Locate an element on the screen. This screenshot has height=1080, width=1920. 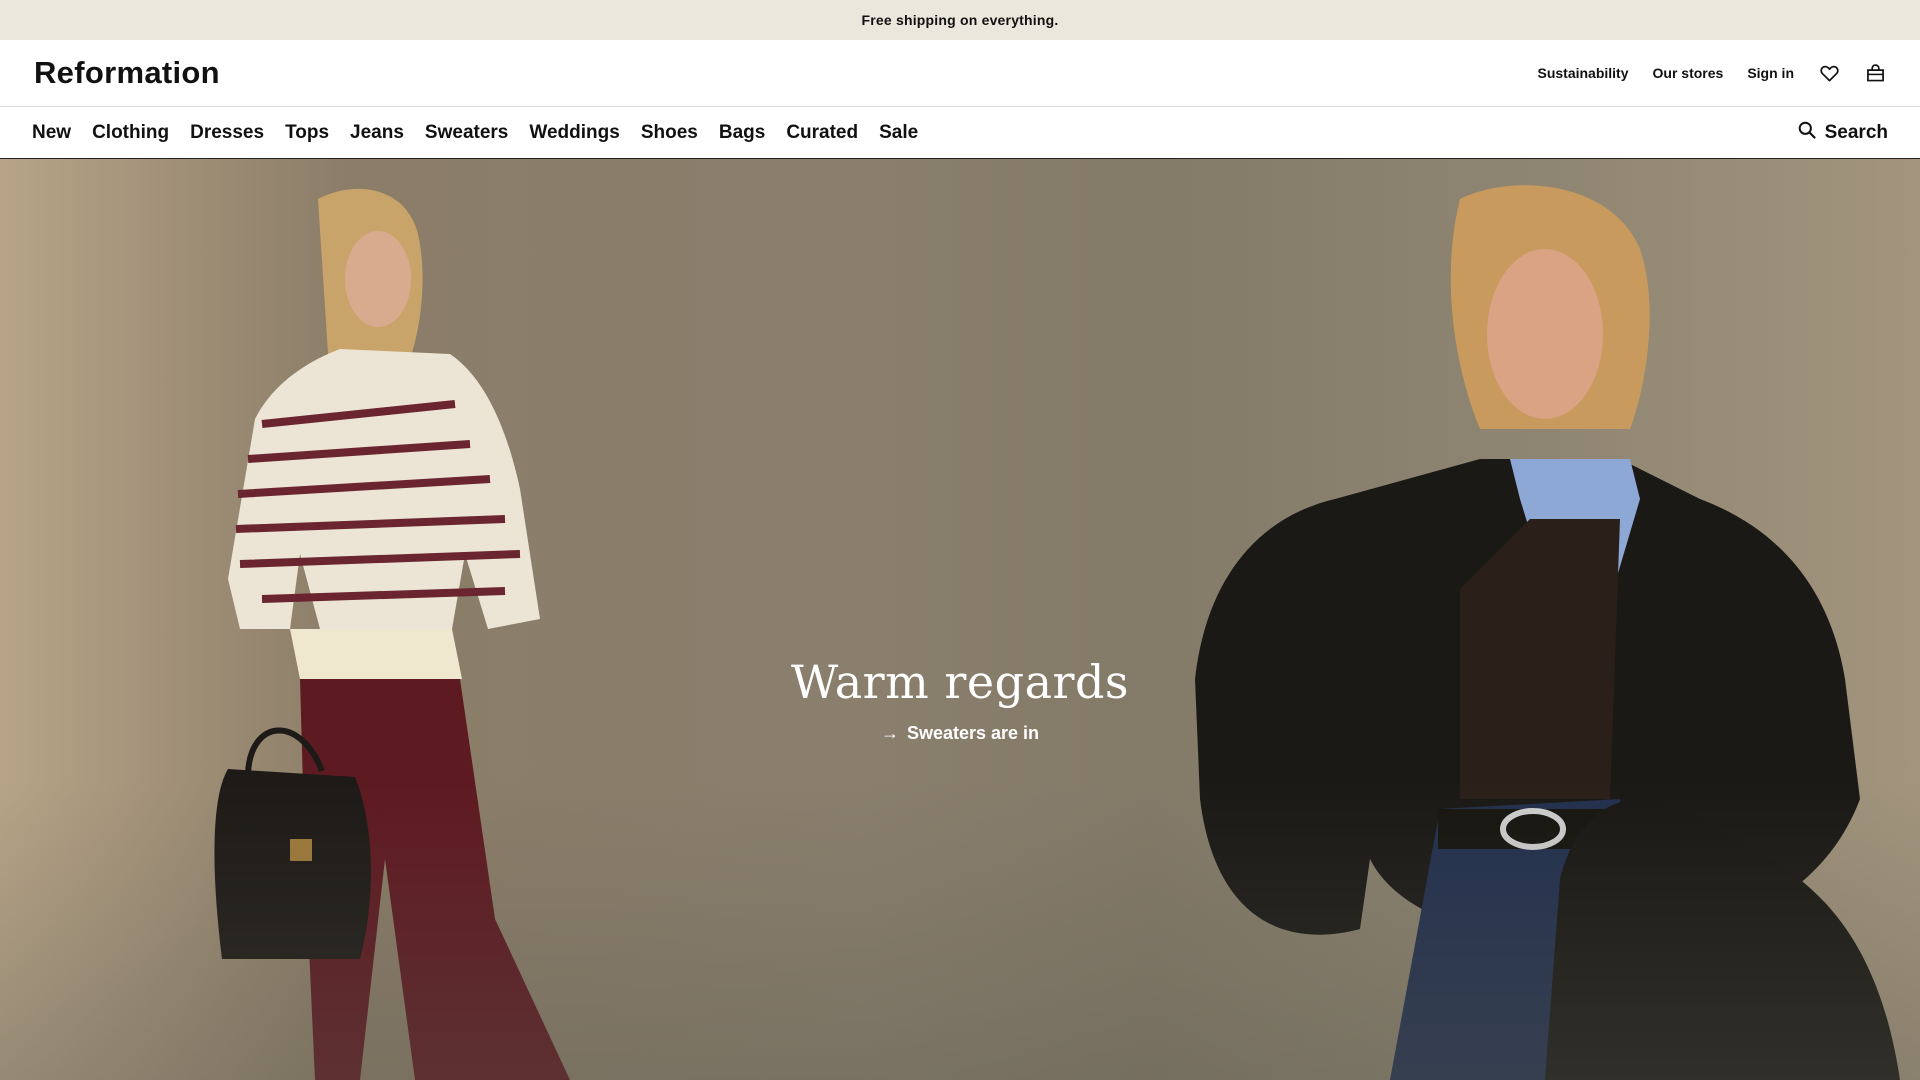
sustainability-link: Sustainability is located at coordinates (1582, 73).